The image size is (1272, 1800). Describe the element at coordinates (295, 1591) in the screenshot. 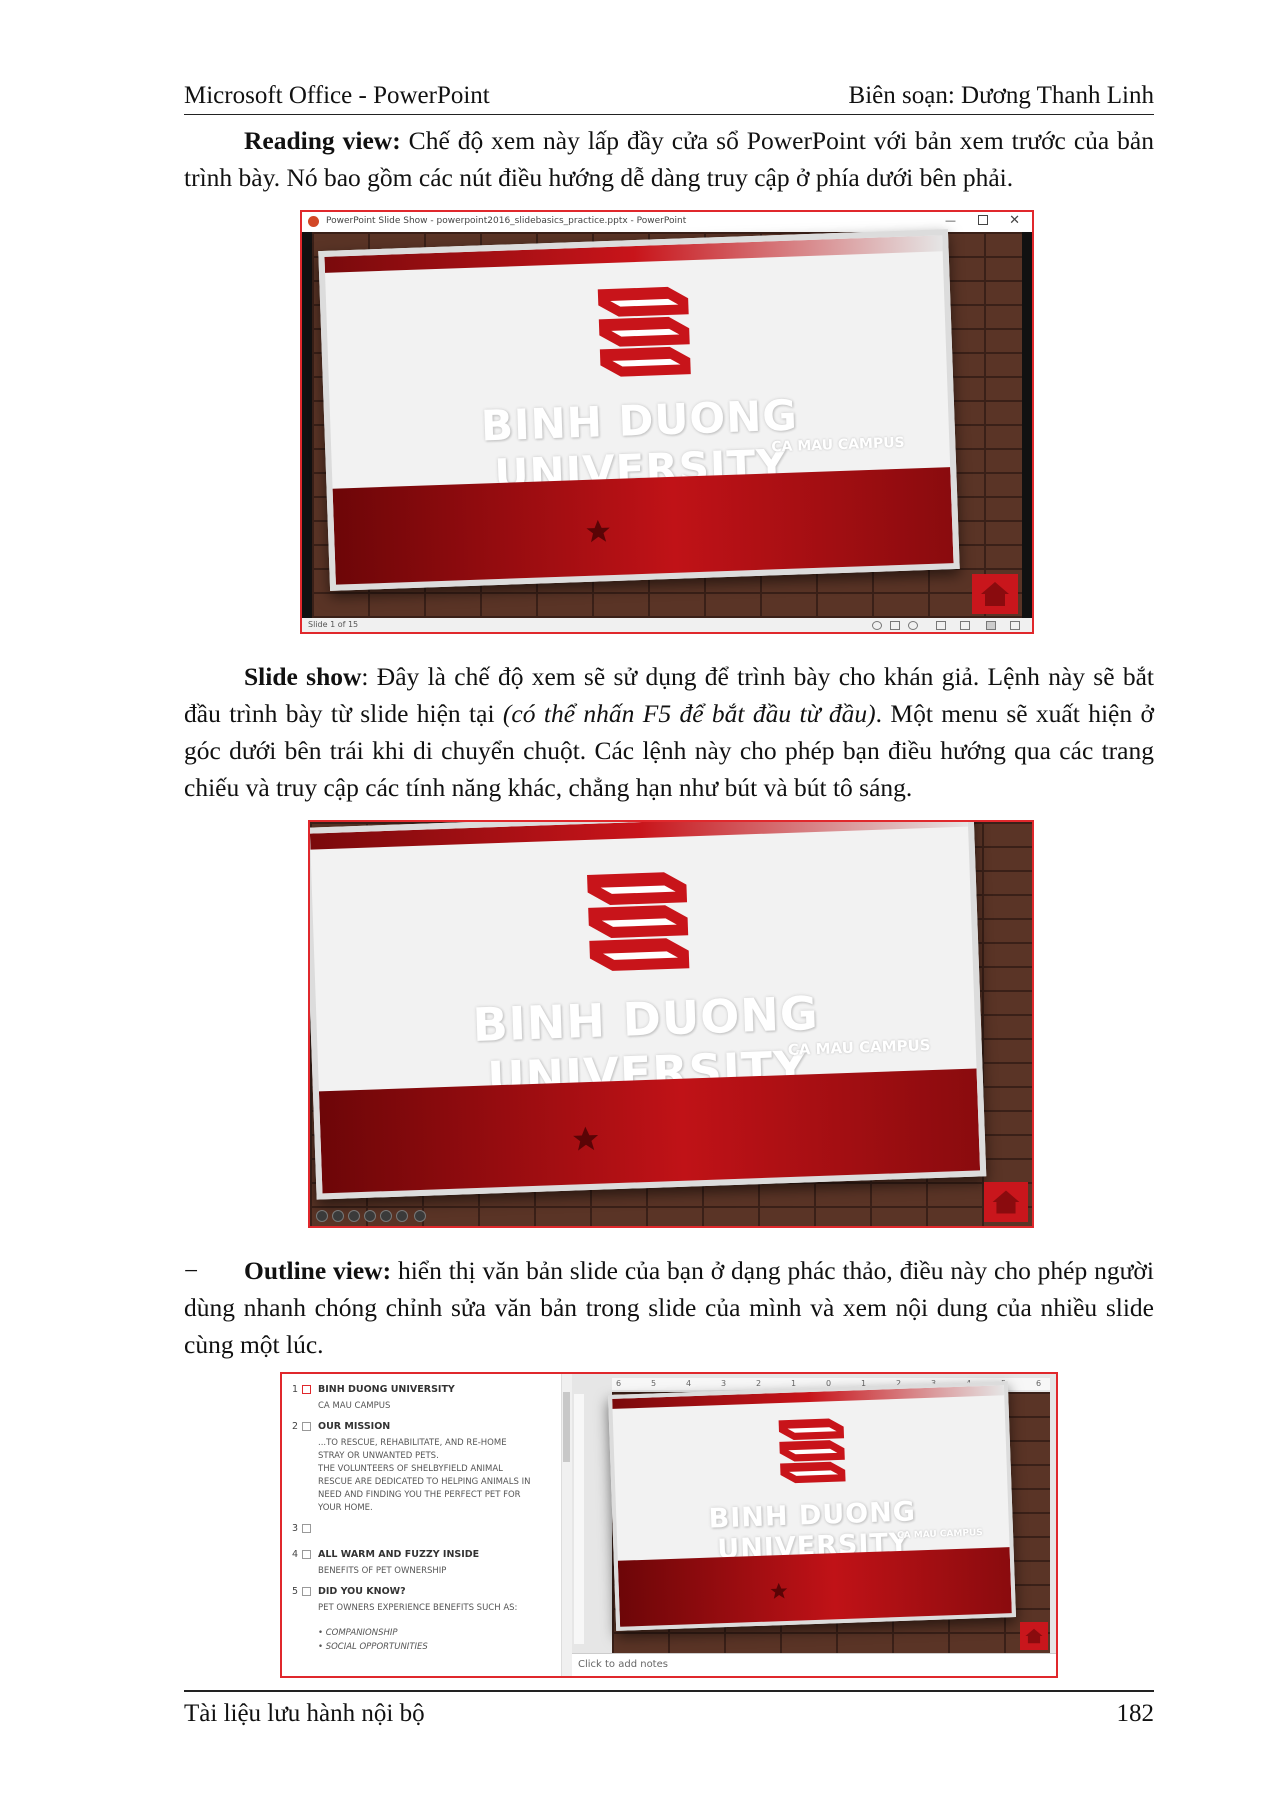

I see `outline-slide-number: 5` at that location.